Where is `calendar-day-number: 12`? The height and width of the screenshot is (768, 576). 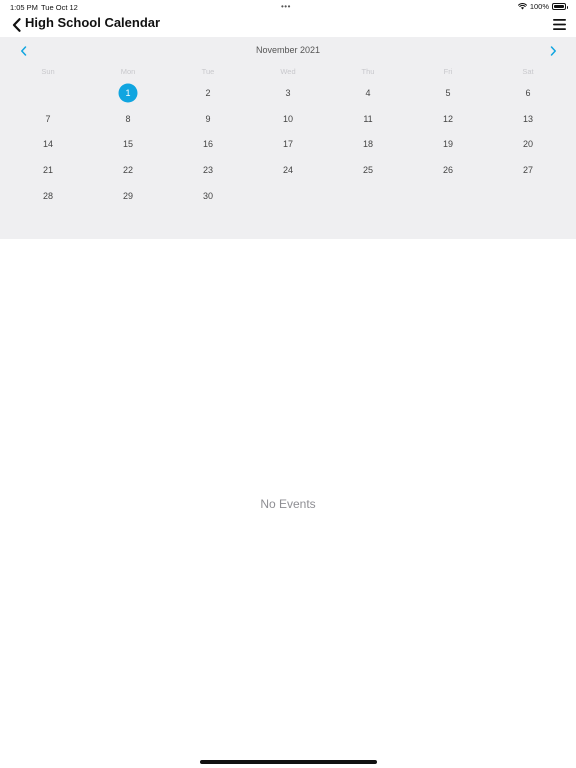
calendar-day-number: 12 is located at coordinates (447, 118).